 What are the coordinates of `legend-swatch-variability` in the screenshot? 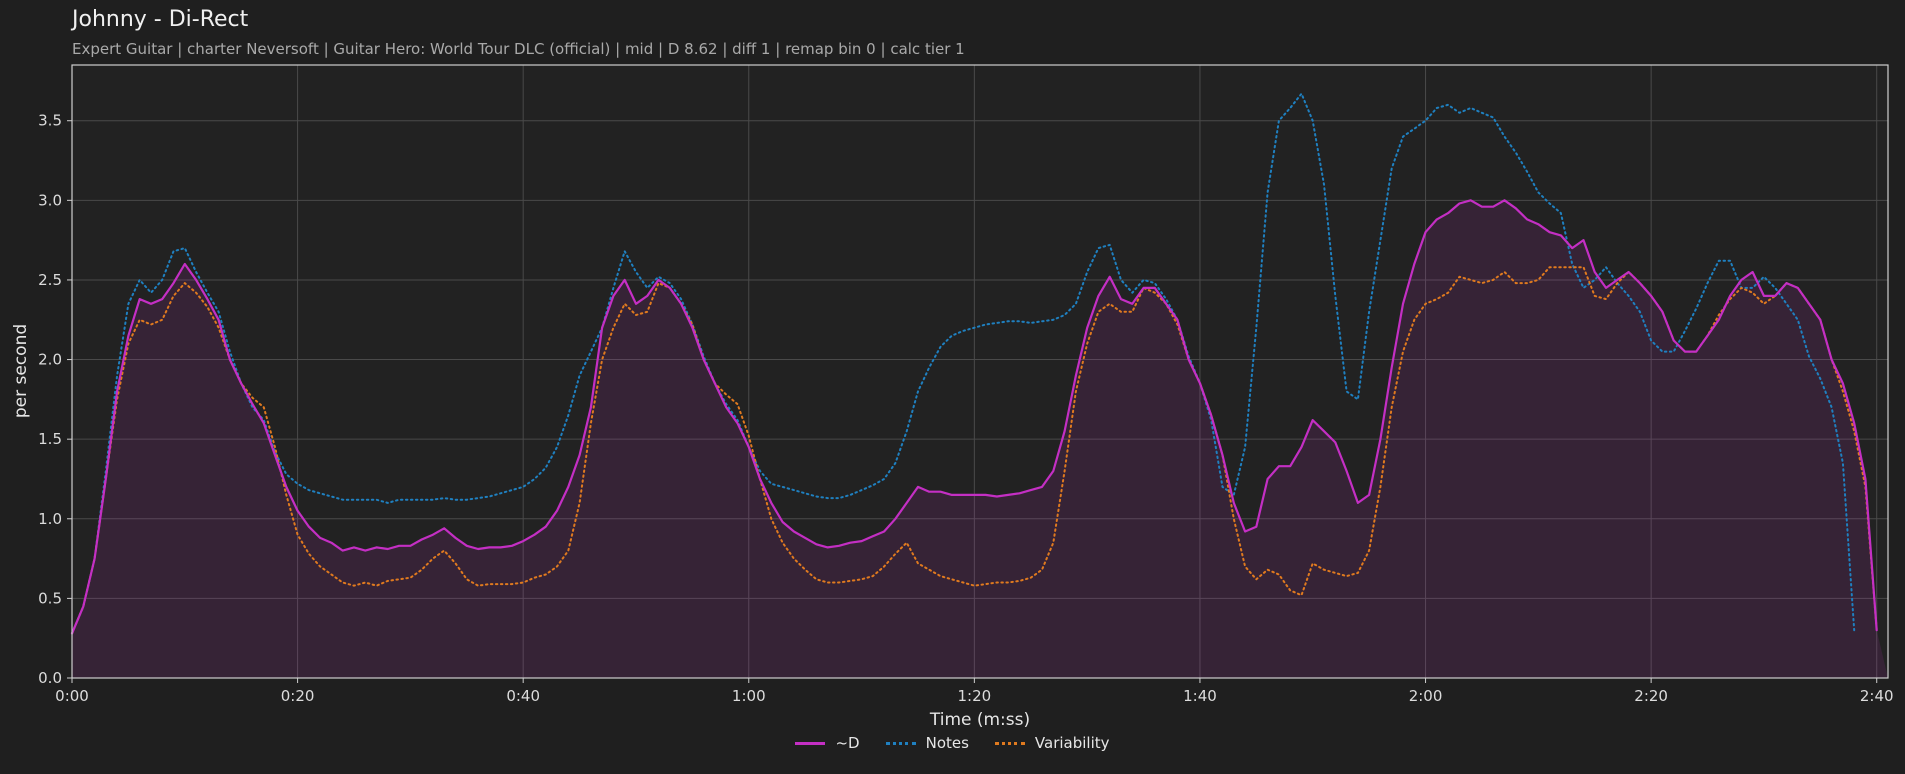 It's located at (1009, 743).